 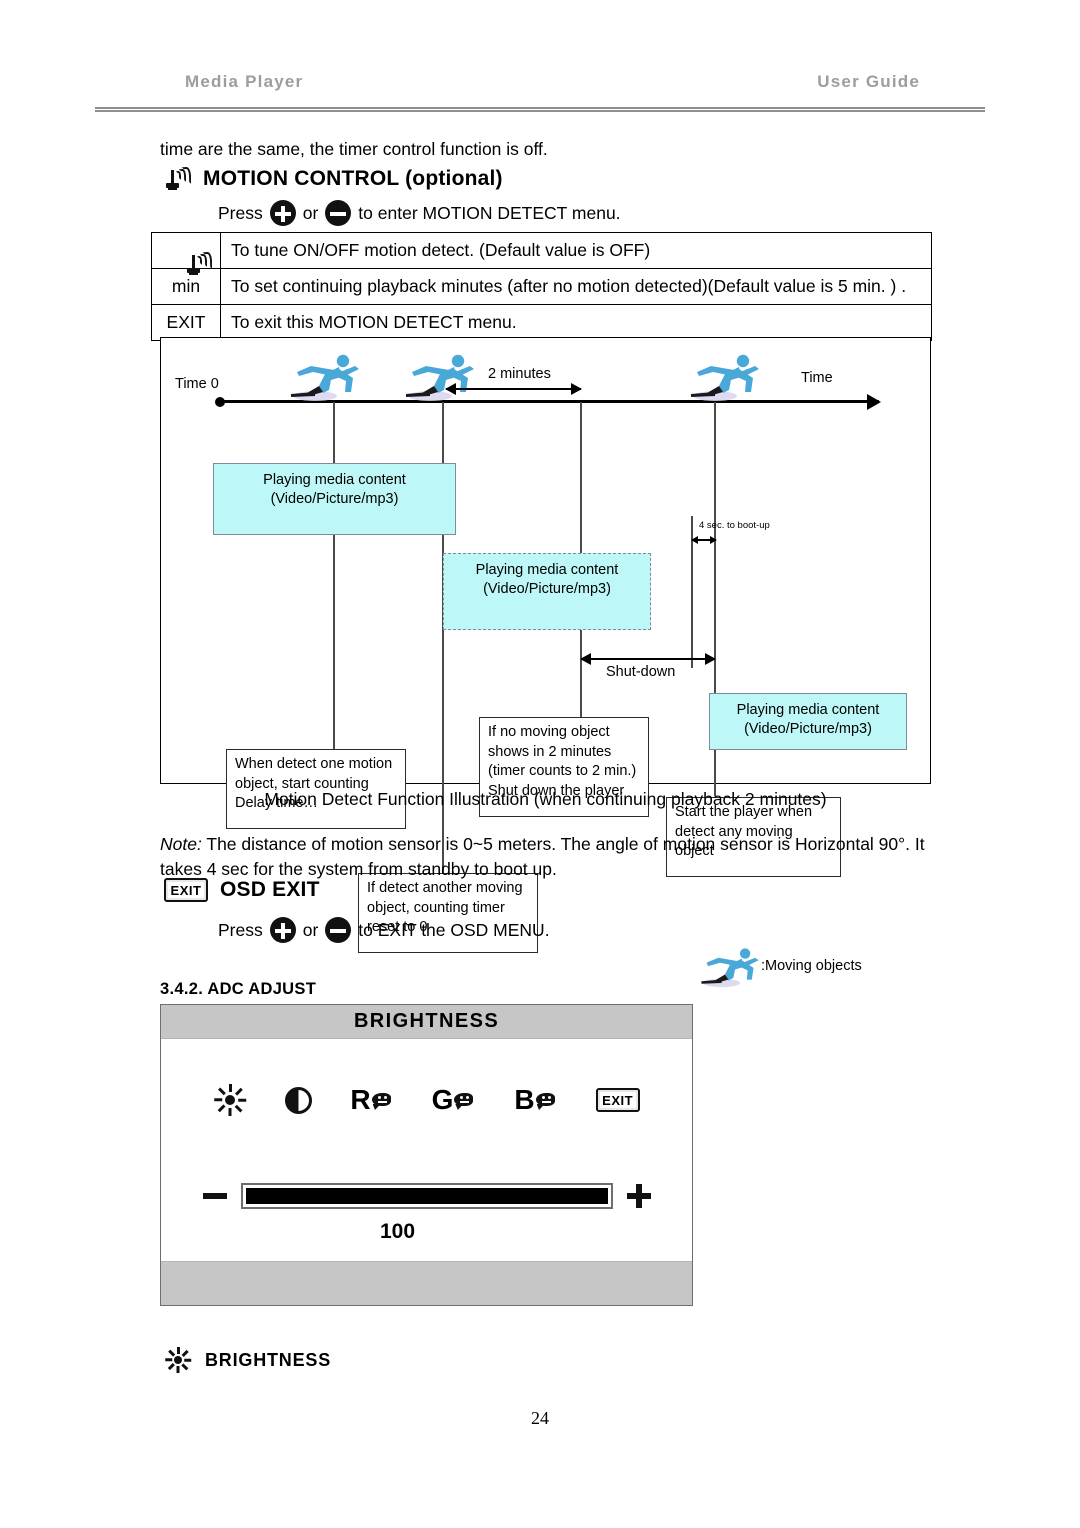 I want to click on table-key-cell: min, so click(x=186, y=286).